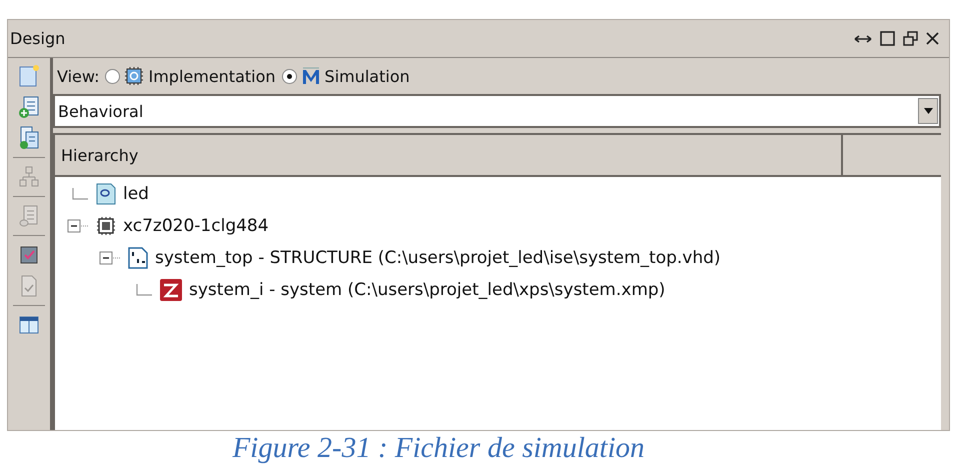 The height and width of the screenshot is (466, 957). I want to click on column-header: Hierarchy, so click(449, 155).